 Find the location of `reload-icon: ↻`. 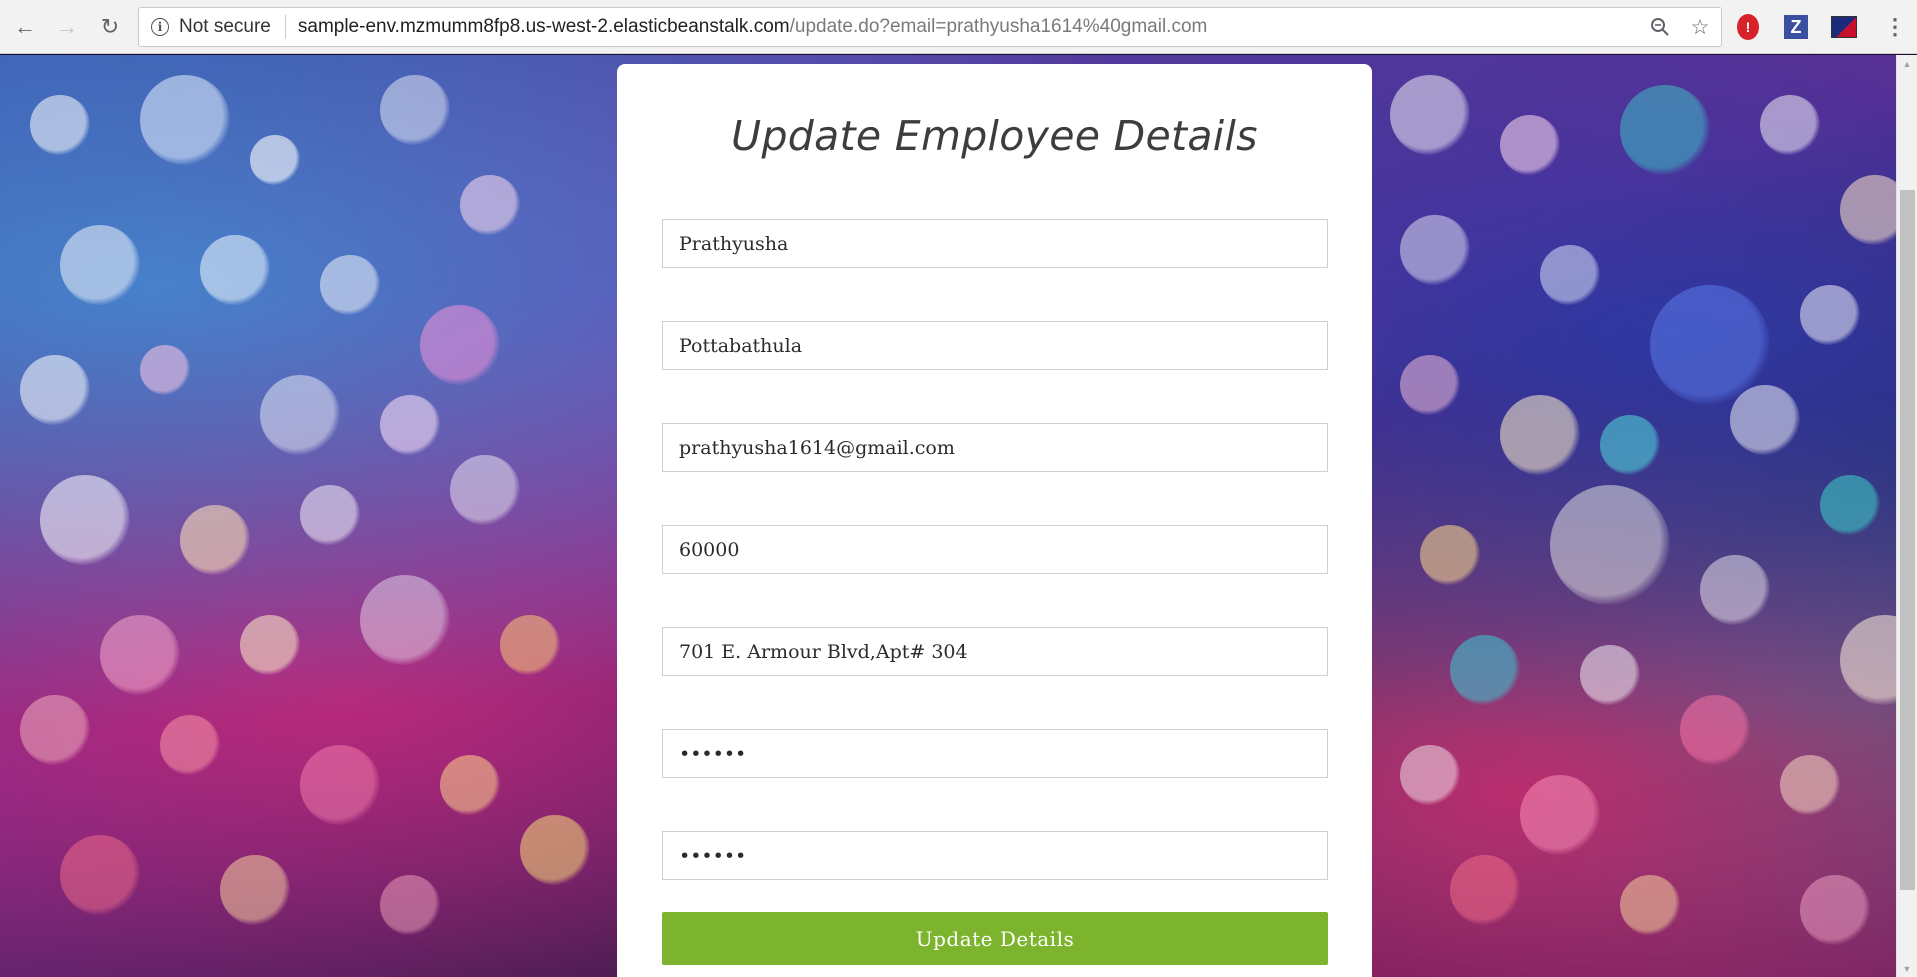

reload-icon: ↻ is located at coordinates (110, 26).